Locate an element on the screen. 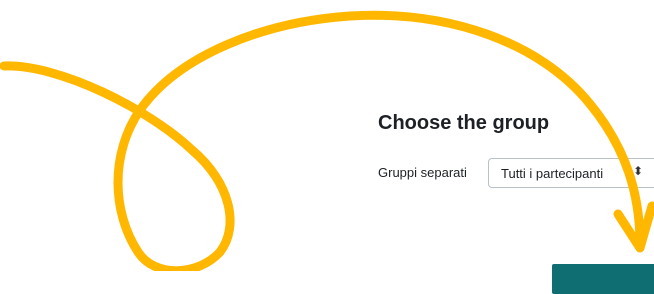 This screenshot has height=294, width=654. submit-button is located at coordinates (603, 279).